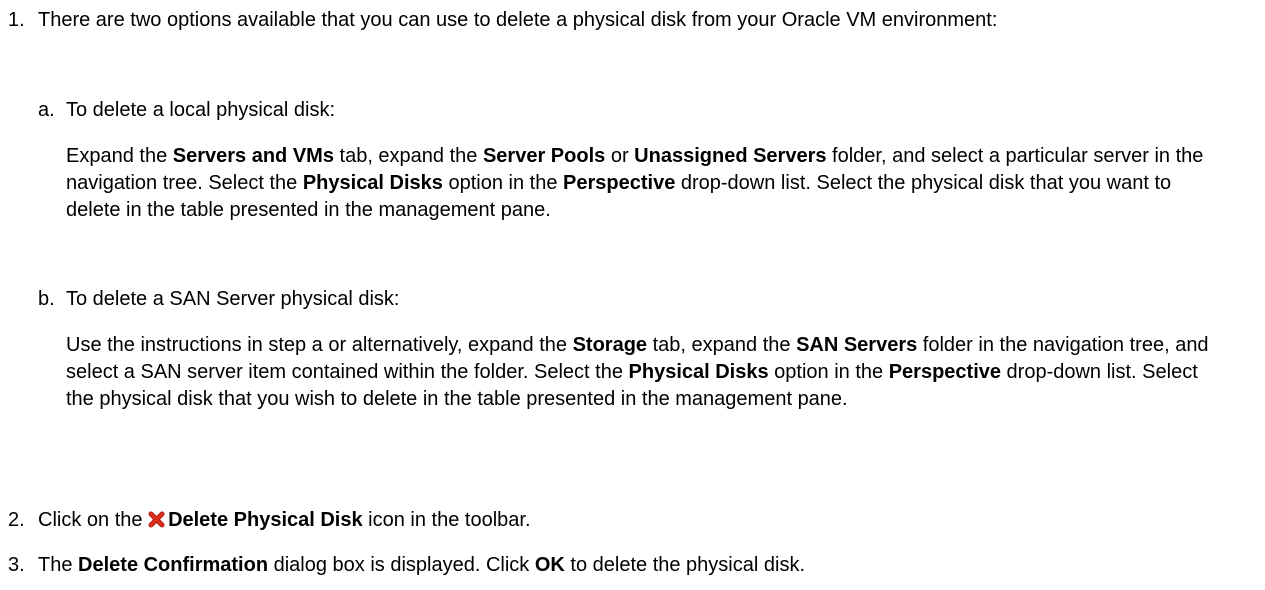 The image size is (1265, 590). What do you see at coordinates (201, 110) in the screenshot?
I see `option-a-heading: To delete a local physical disk:` at bounding box center [201, 110].